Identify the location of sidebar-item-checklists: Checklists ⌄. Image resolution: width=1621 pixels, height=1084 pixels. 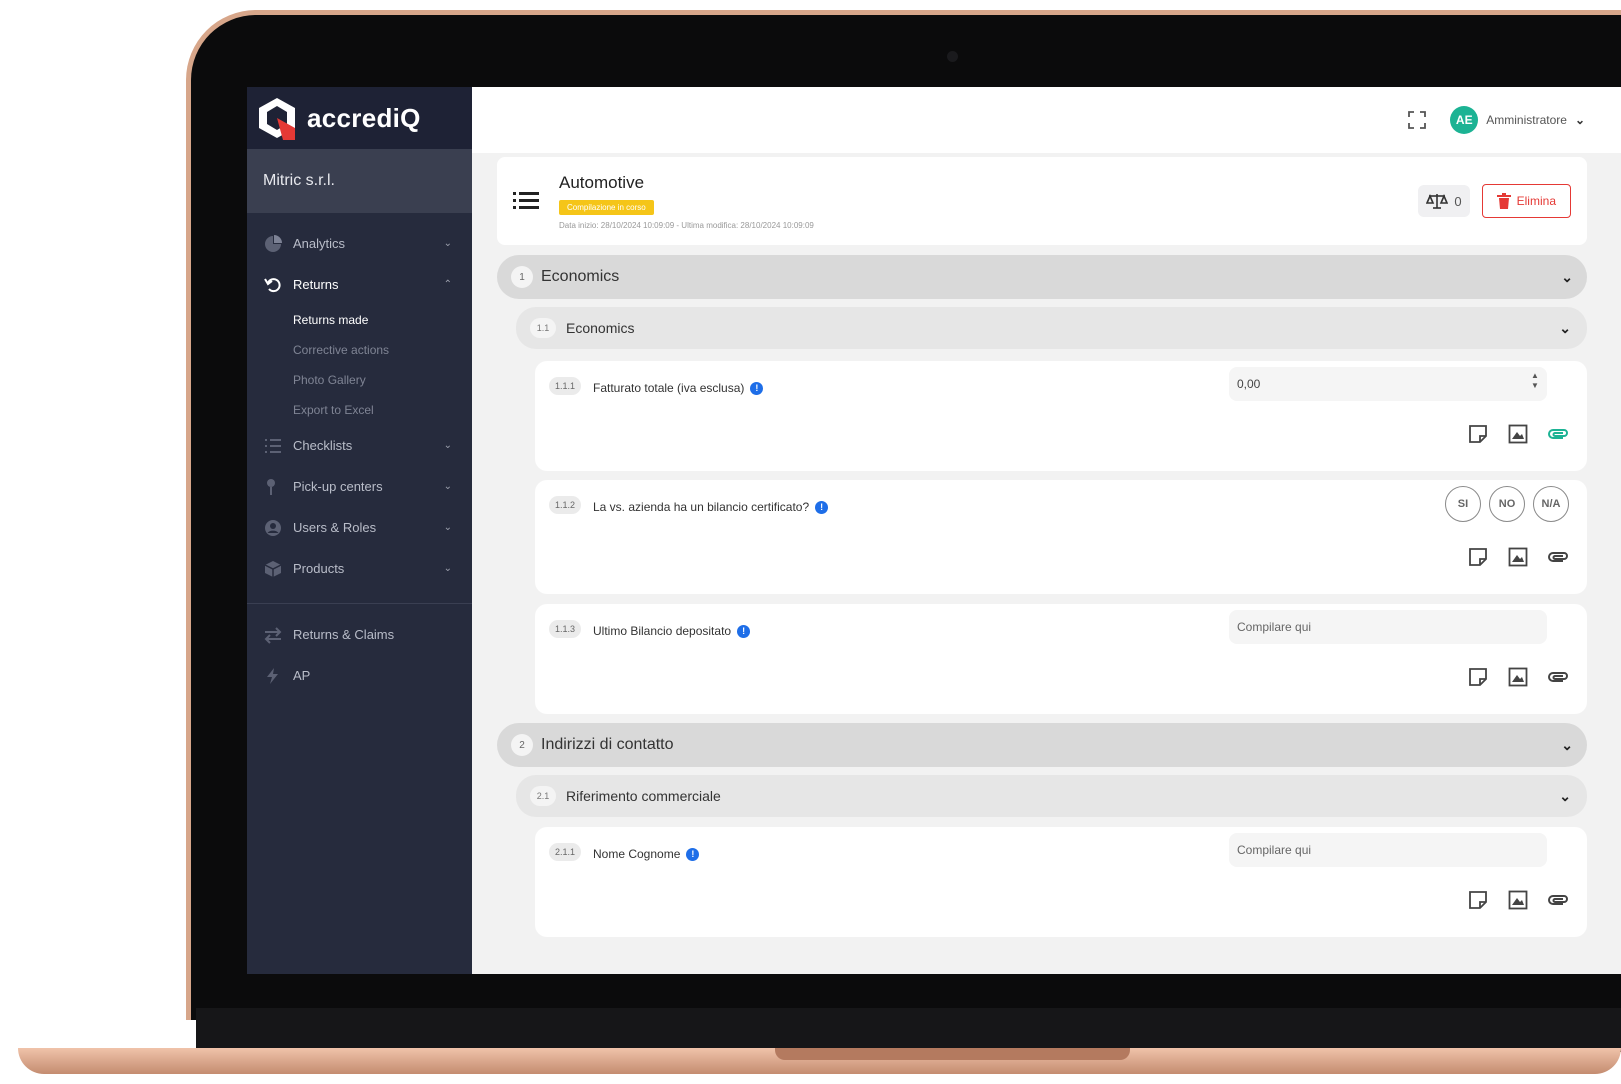
(359, 445).